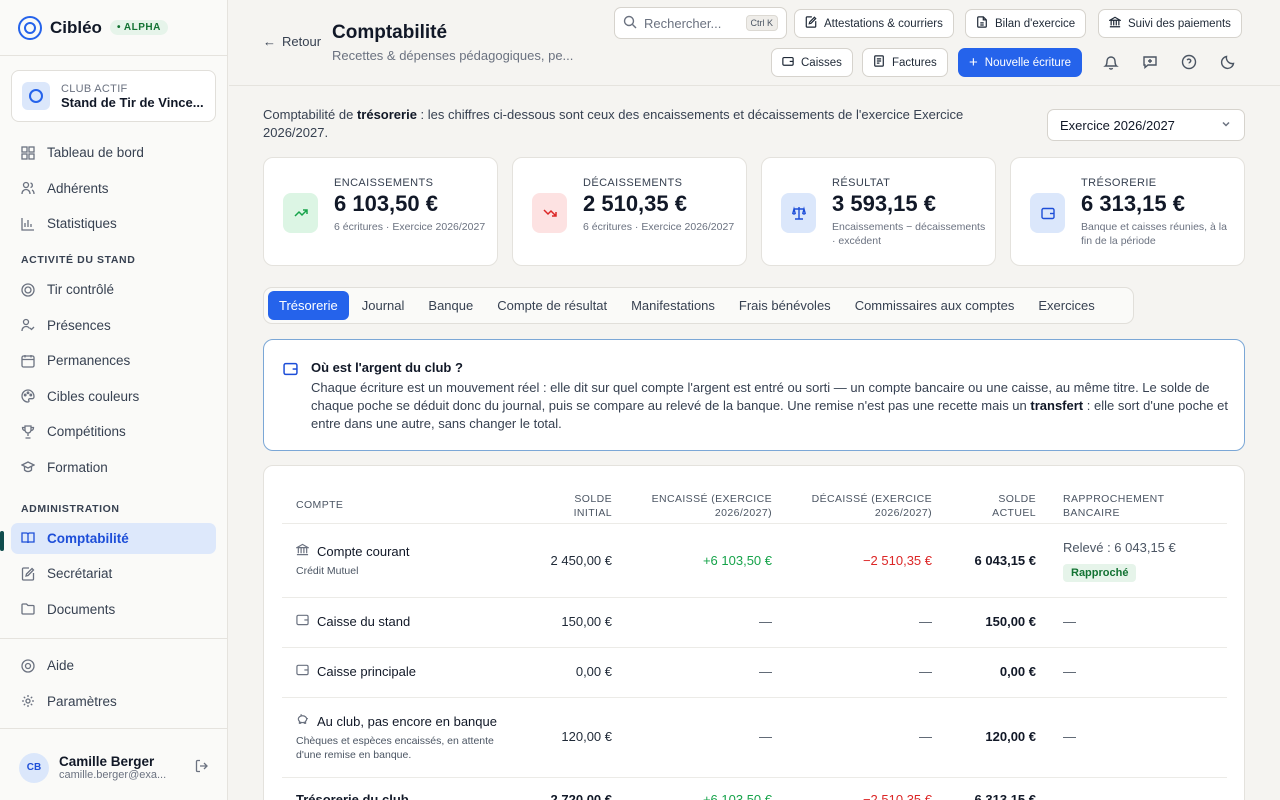 The image size is (1280, 800). What do you see at coordinates (450, 305) in the screenshot?
I see `tab-banque: Banque` at bounding box center [450, 305].